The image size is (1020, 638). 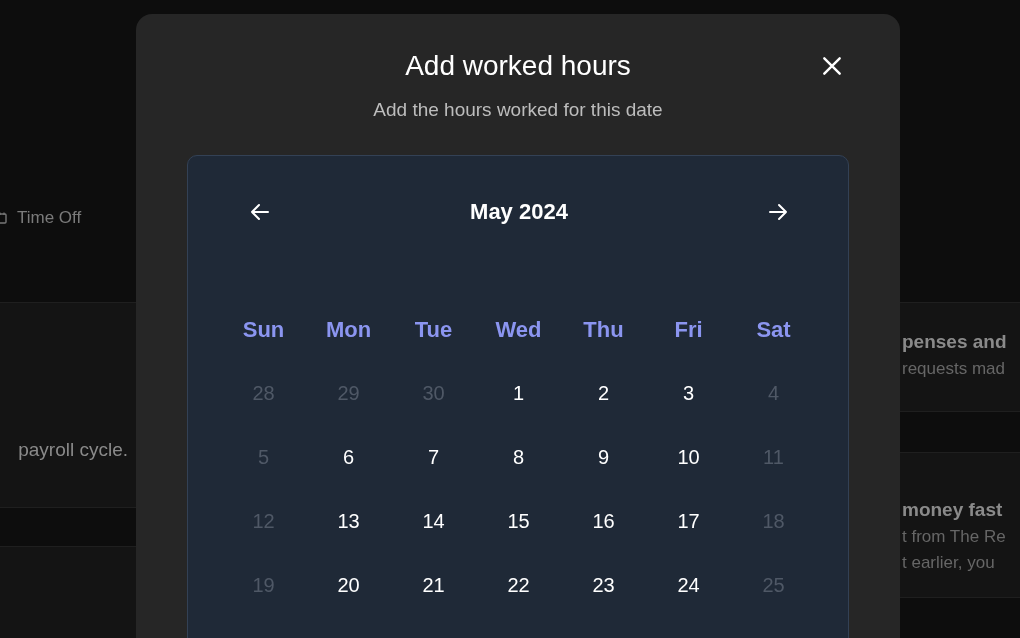 I want to click on calendar-day: 16, so click(x=603, y=521).